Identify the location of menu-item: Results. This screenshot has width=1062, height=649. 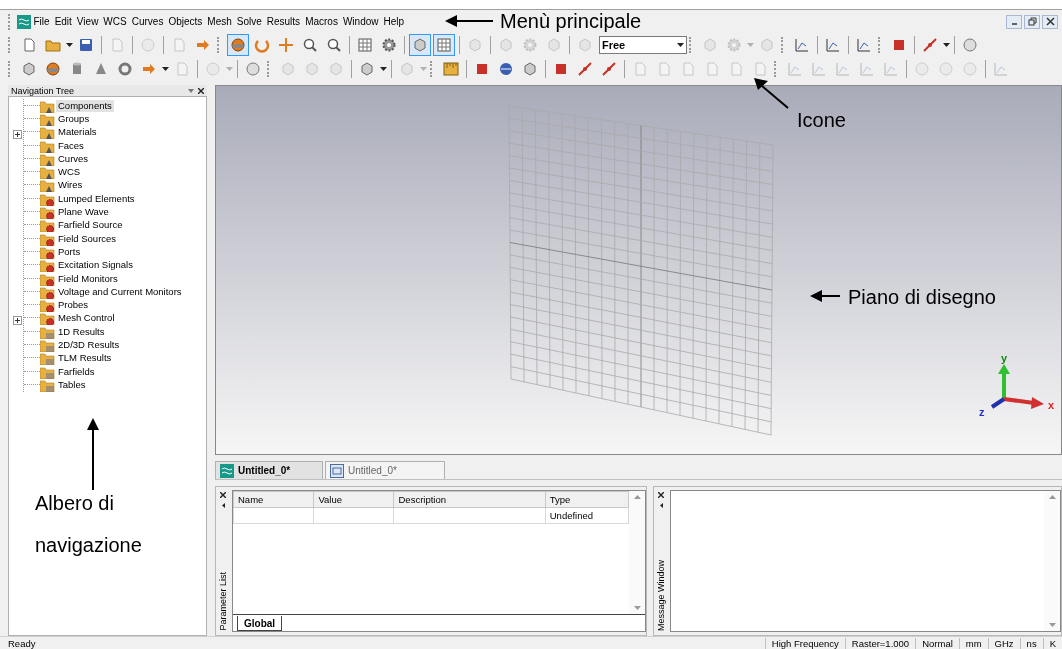
(283, 21).